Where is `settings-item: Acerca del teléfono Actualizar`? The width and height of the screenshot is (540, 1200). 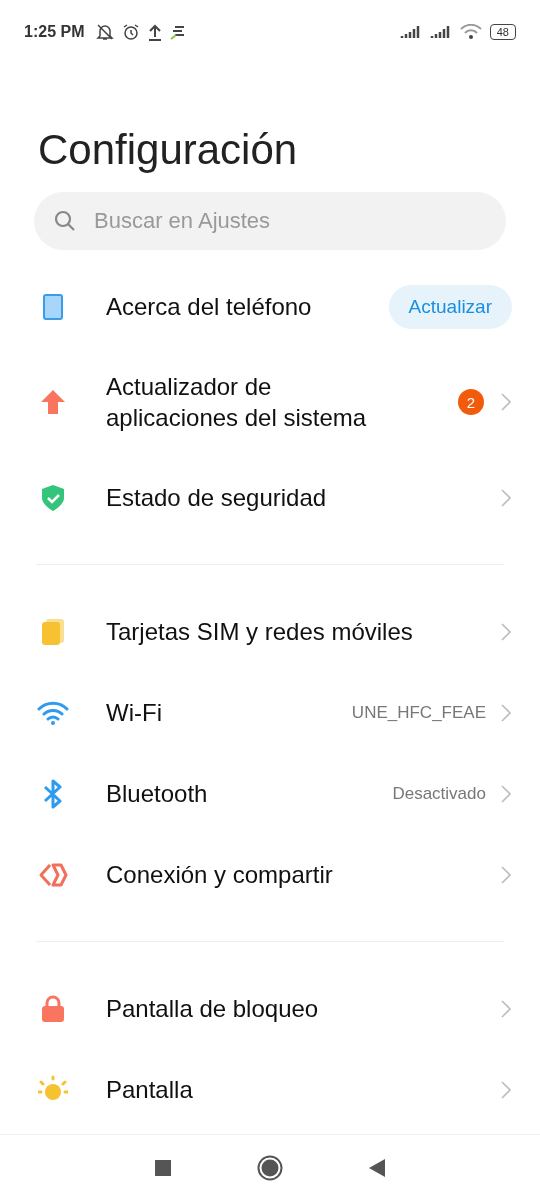 settings-item: Acerca del teléfono Actualizar is located at coordinates (270, 306).